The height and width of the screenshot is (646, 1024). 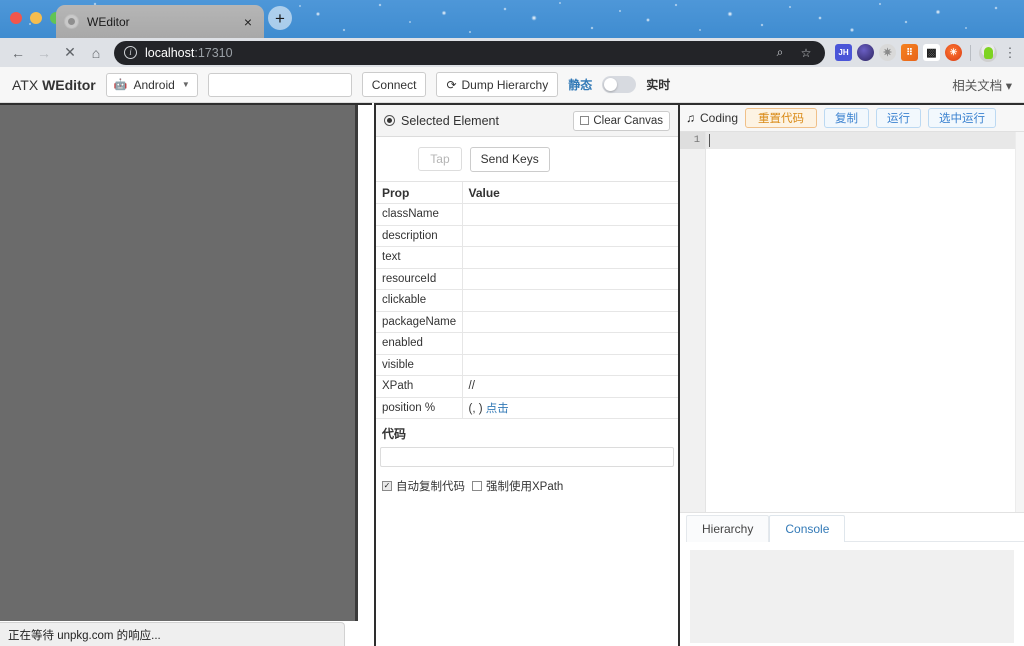 I want to click on site-info-icon: i, so click(x=130, y=52).